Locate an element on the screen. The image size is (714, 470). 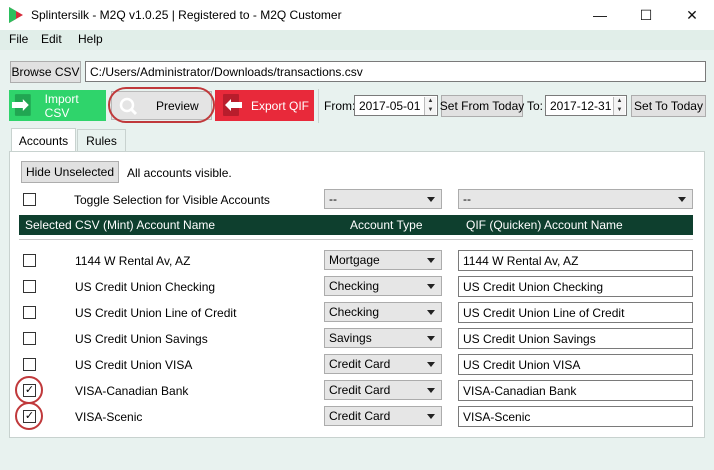
header-divider is located at coordinates (356, 239).